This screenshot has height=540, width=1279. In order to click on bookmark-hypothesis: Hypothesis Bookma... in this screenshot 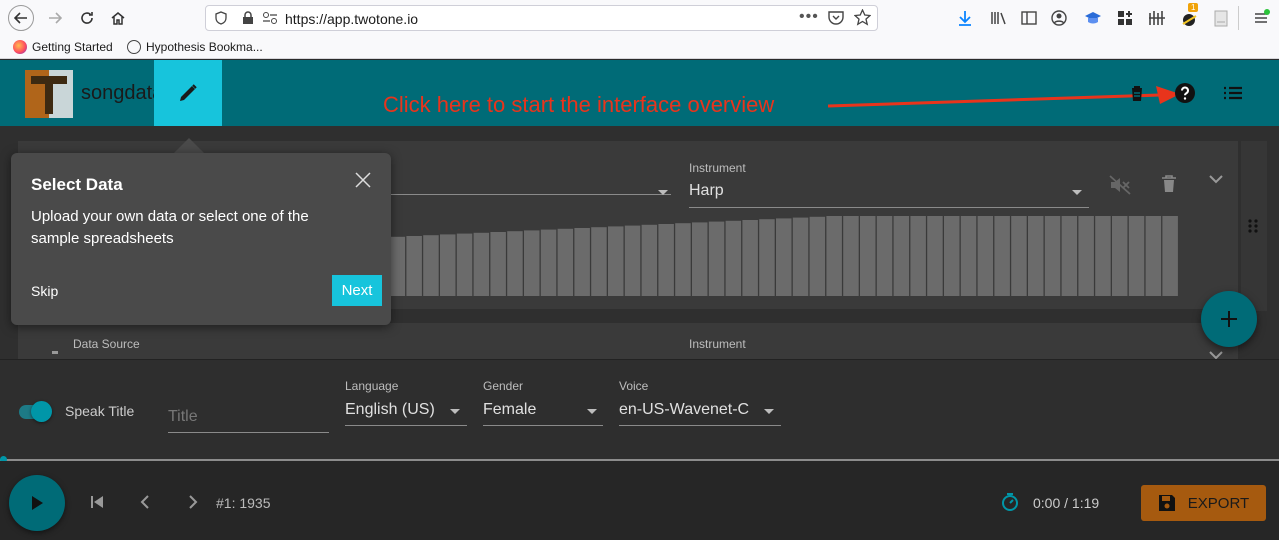, I will do `click(195, 47)`.